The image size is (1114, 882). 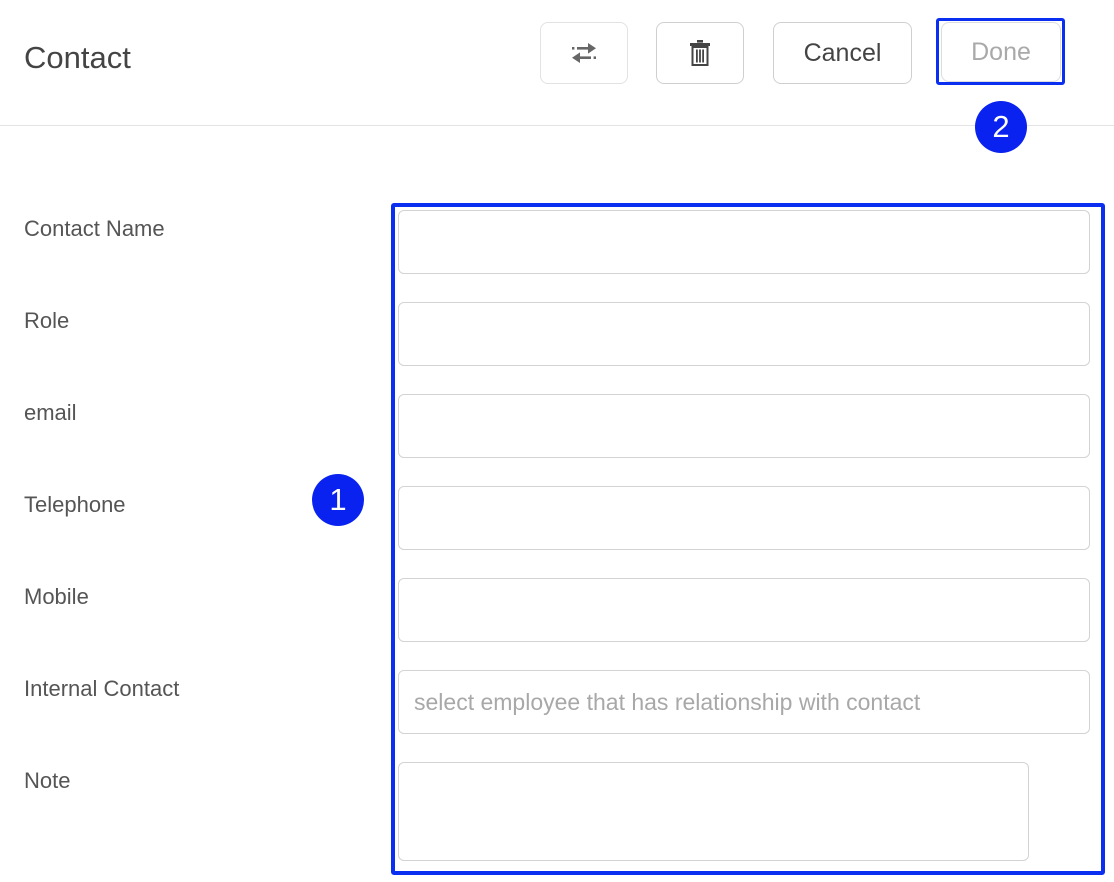 I want to click on step-badge-1: 1, so click(x=338, y=500).